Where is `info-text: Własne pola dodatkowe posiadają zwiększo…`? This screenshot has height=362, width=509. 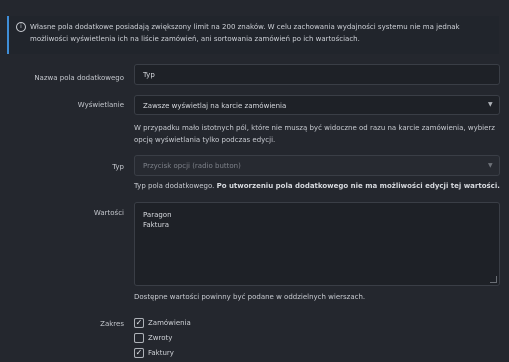 info-text: Własne pola dodatkowe posiadają zwiększo… is located at coordinates (245, 33).